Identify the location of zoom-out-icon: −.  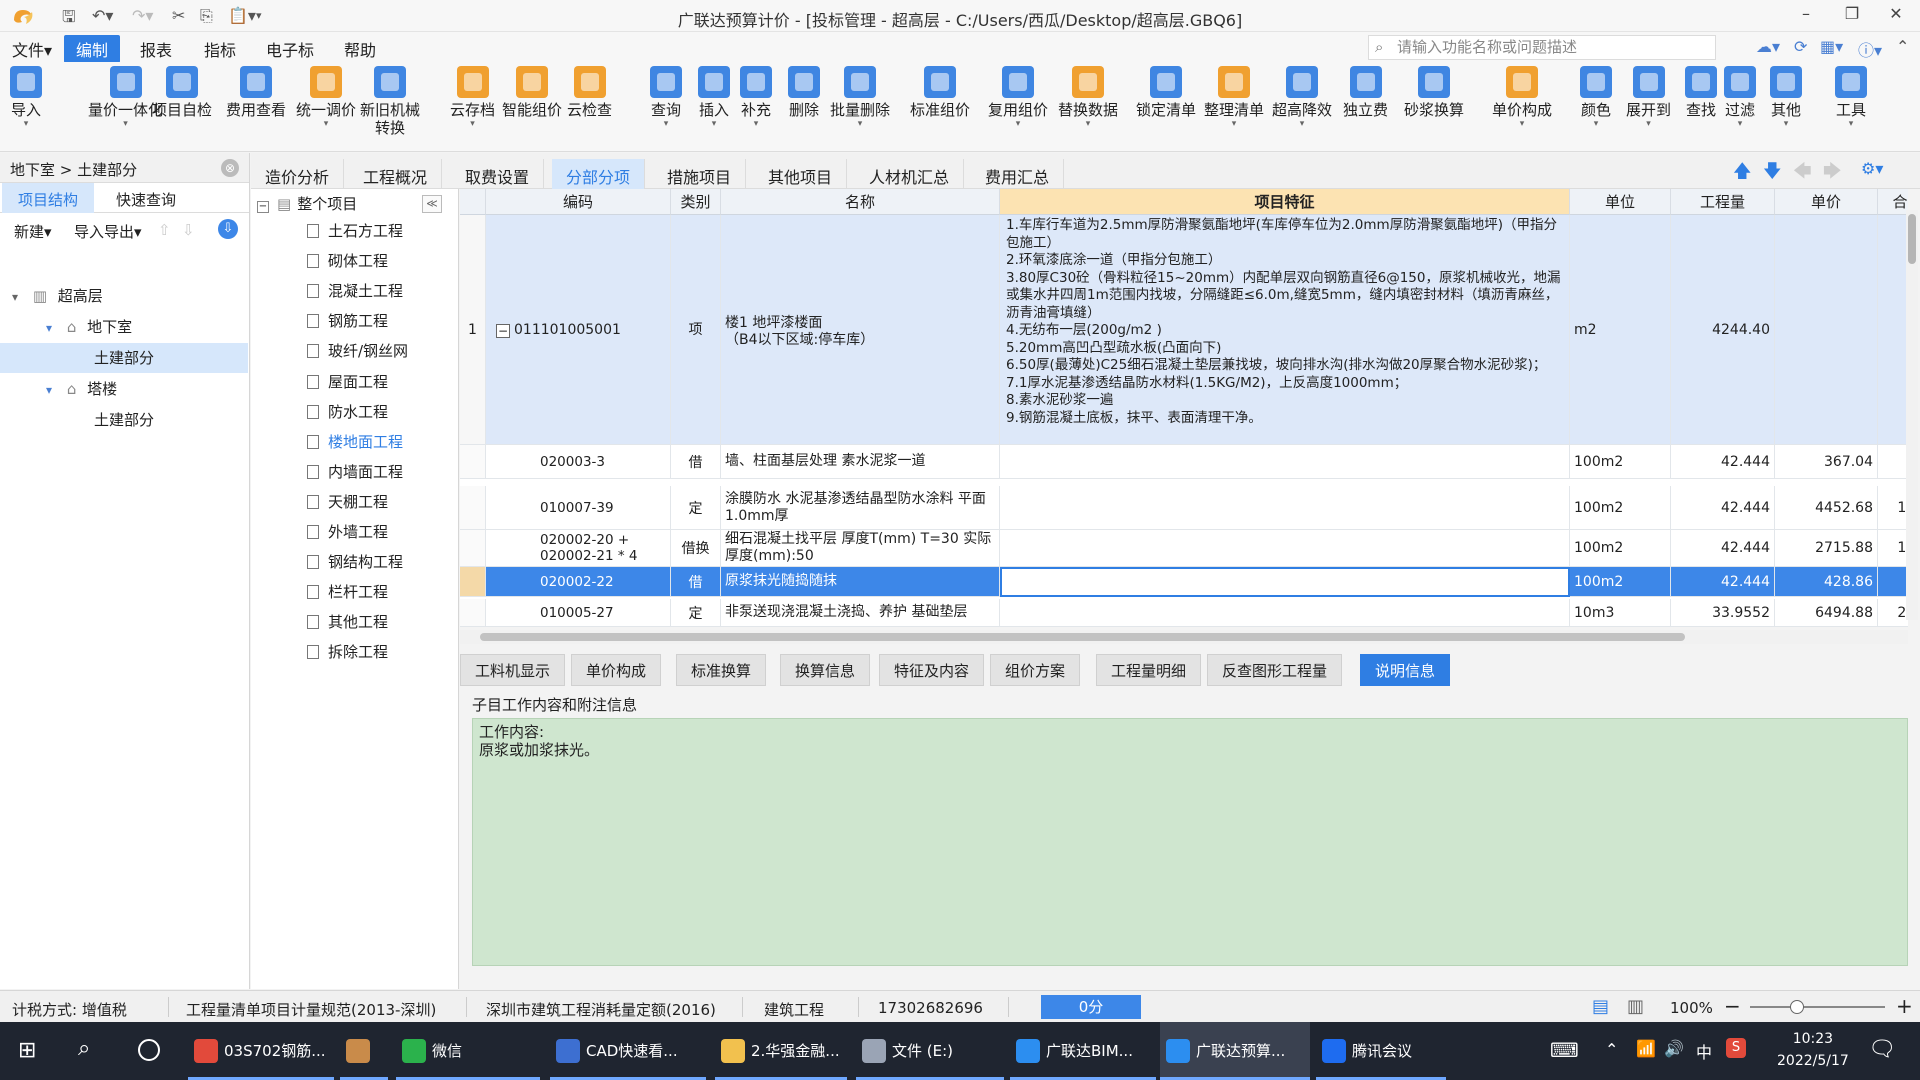
(1732, 1006).